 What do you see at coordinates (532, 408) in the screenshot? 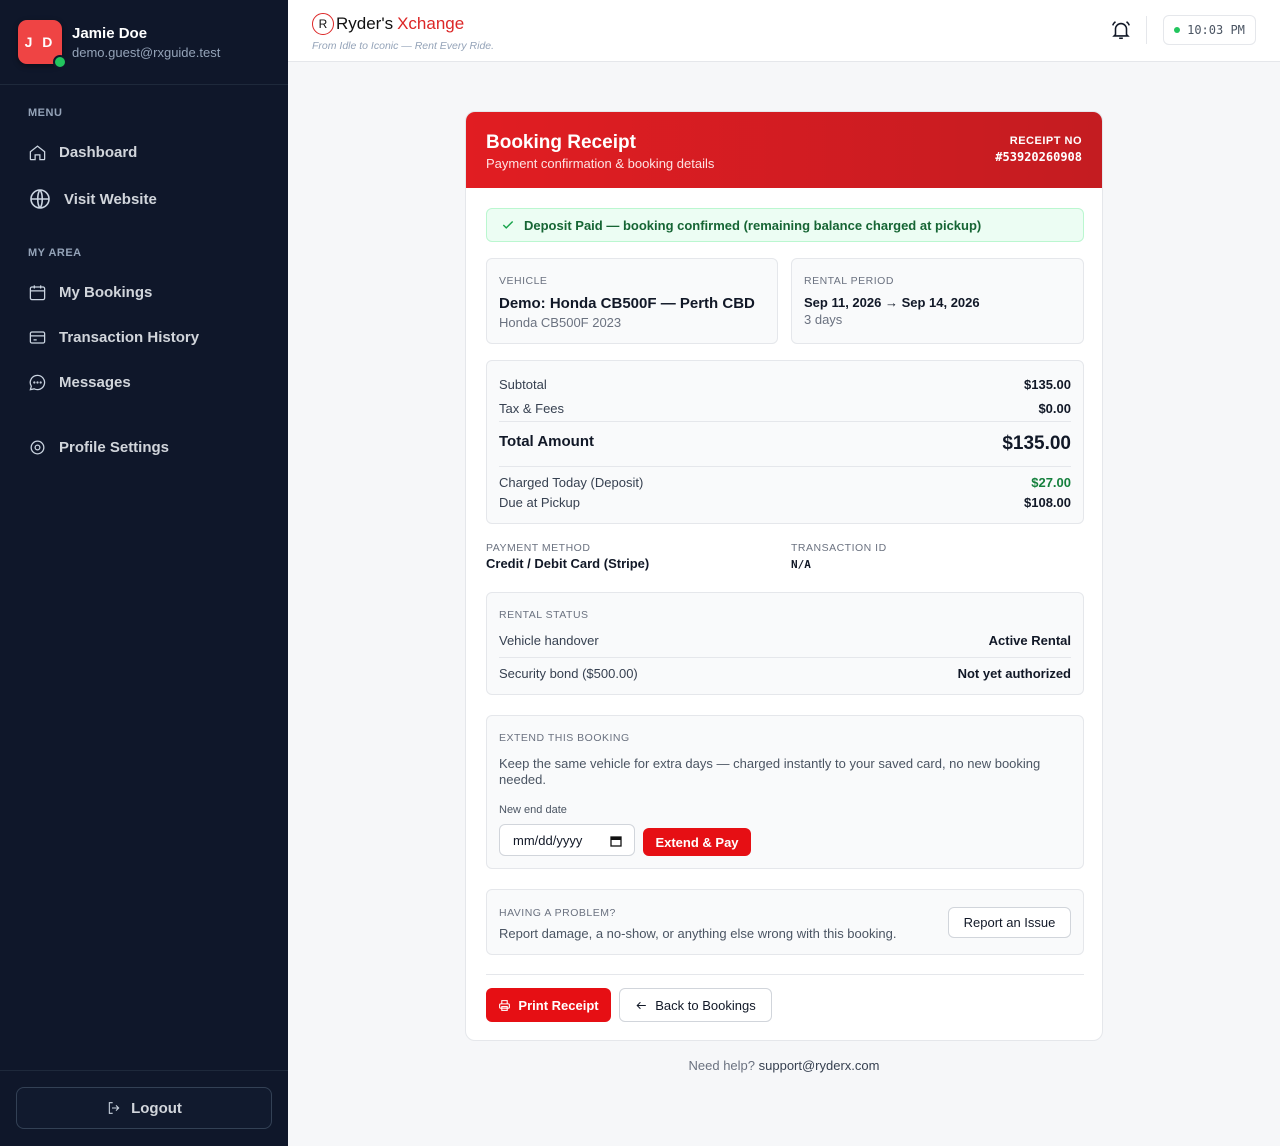
I see `tax-label: Tax & Fees` at bounding box center [532, 408].